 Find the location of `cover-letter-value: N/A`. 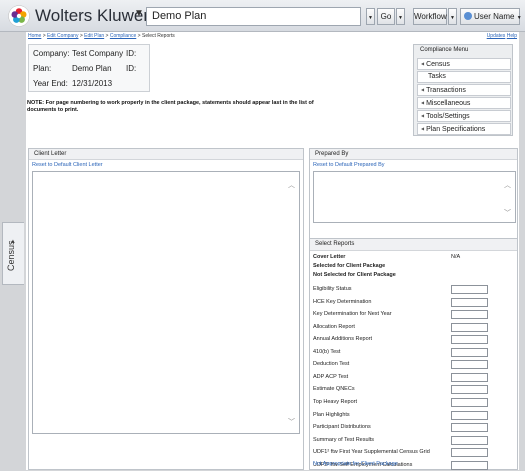

cover-letter-value: N/A is located at coordinates (456, 257).